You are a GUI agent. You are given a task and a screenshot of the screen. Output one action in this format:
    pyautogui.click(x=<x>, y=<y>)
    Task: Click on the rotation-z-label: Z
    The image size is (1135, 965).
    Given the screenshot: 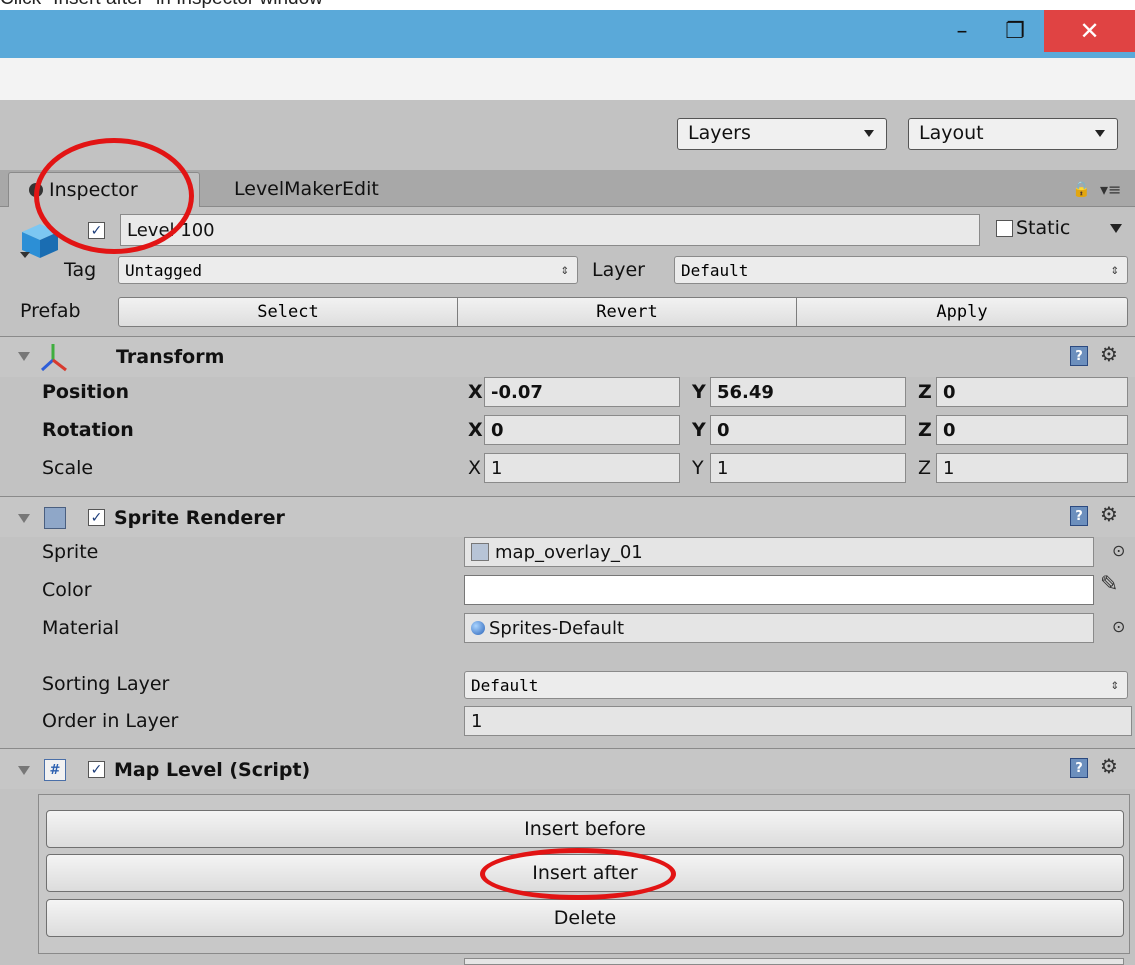 What is the action you would take?
    pyautogui.click(x=925, y=430)
    